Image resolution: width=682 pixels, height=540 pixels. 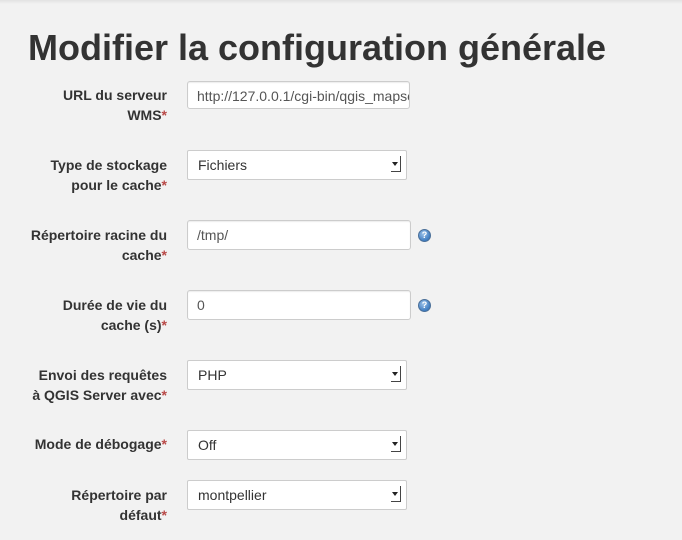 I want to click on cache-storage-select: Fichiers, so click(x=297, y=165).